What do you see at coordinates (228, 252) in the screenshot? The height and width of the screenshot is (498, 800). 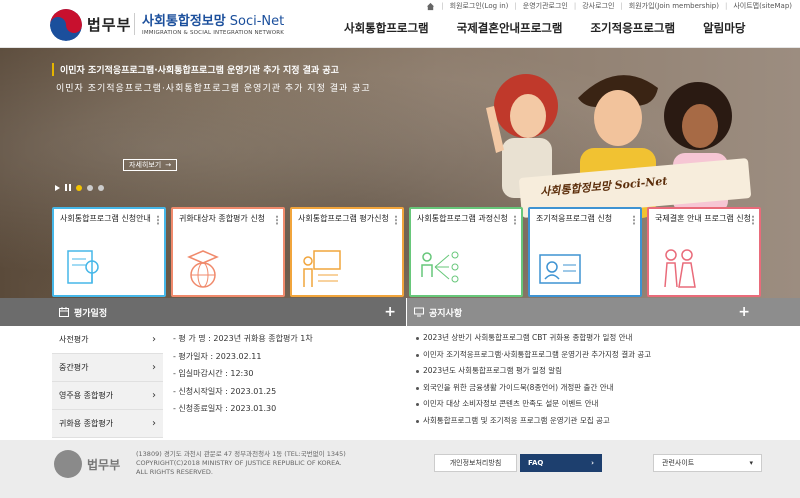 I see `card-naturalization-exam: 귀화대상자 종합평가 신청` at bounding box center [228, 252].